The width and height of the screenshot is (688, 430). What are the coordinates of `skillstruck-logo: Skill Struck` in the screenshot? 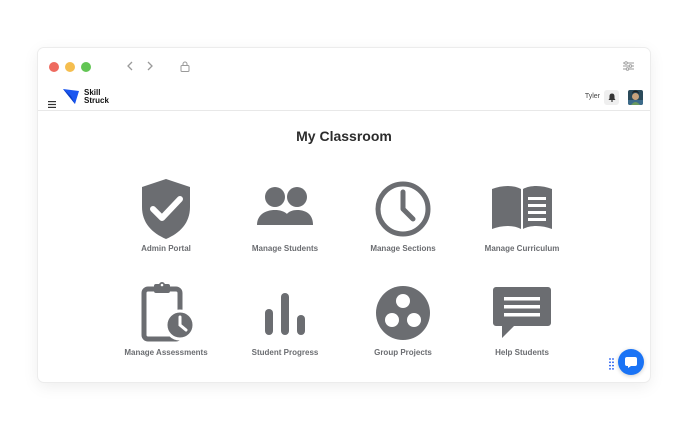 It's located at (86, 96).